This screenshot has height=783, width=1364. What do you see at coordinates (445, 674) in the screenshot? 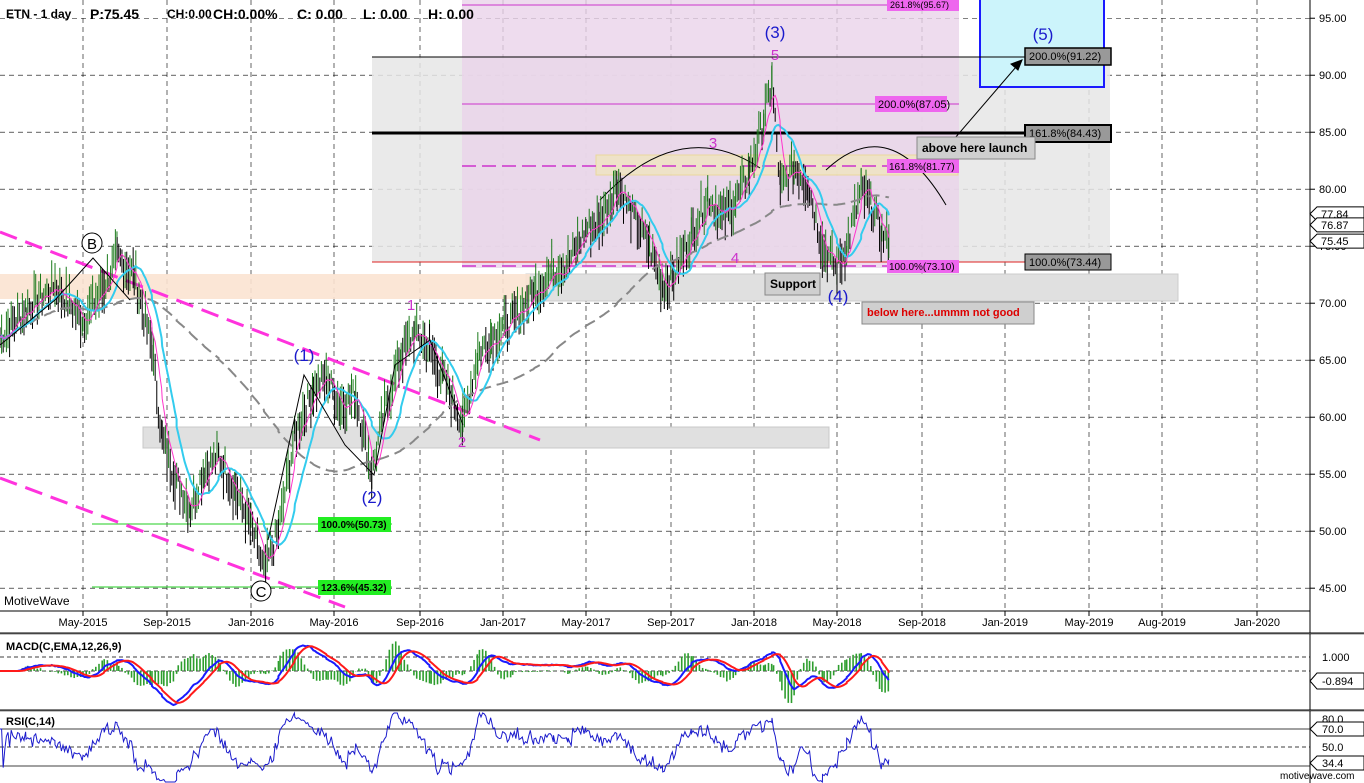
I see `macd-signal-line` at bounding box center [445, 674].